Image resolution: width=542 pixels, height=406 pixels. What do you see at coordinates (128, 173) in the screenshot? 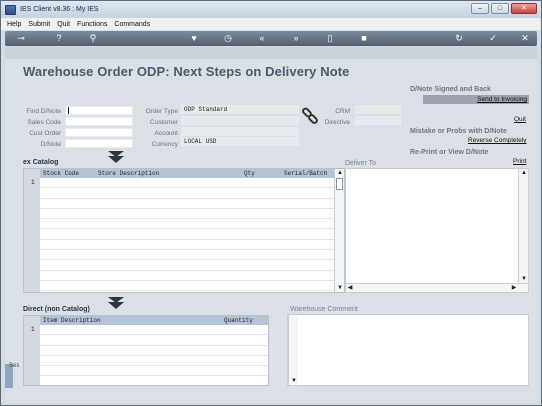
I see `col-store-description: Store Description` at bounding box center [128, 173].